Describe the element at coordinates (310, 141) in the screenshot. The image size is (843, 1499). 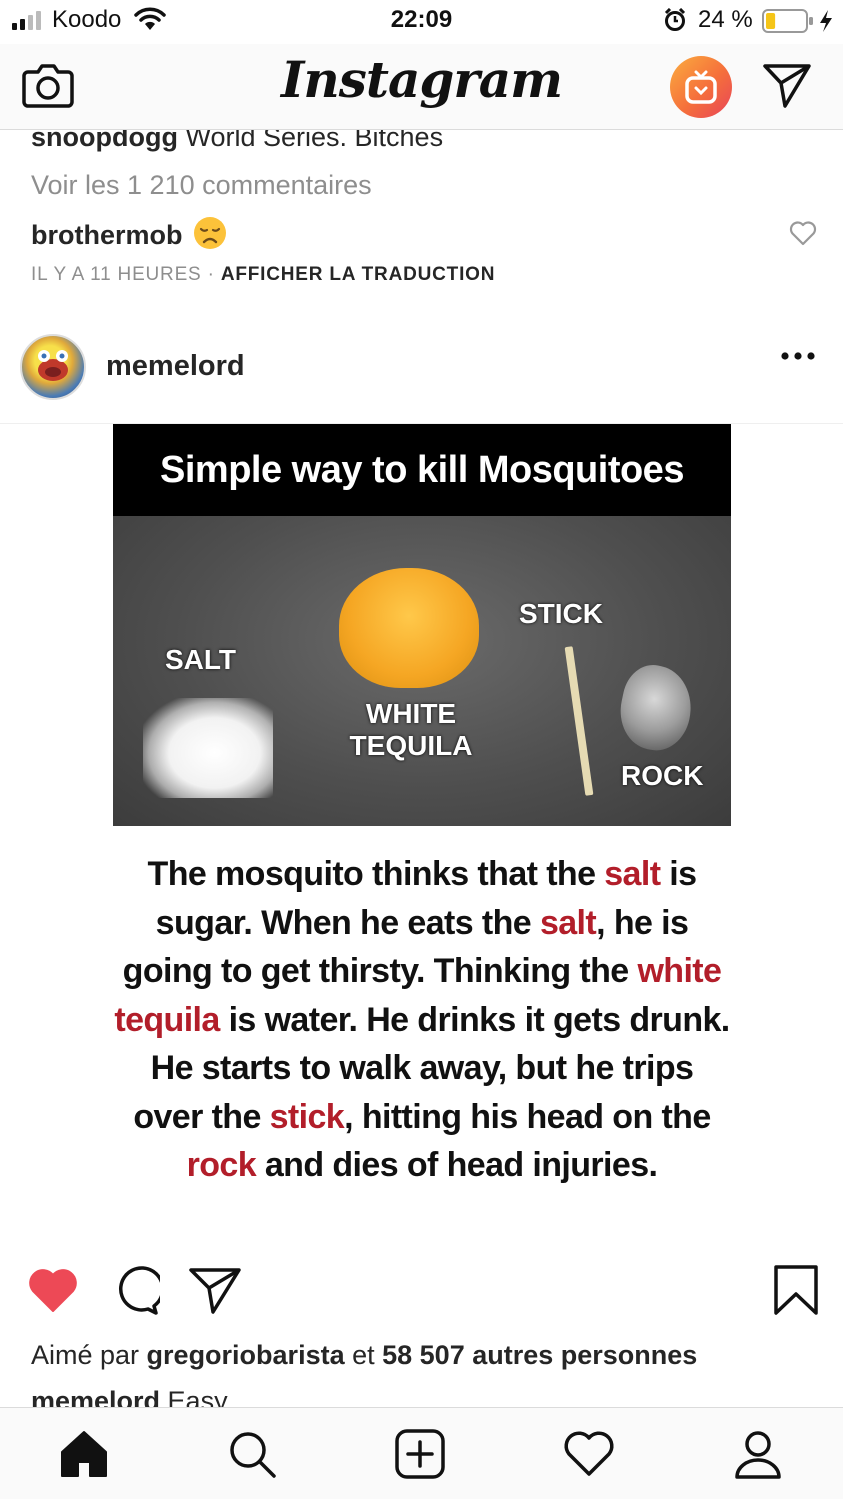
I see `caption-text: World Series. Bitches` at that location.